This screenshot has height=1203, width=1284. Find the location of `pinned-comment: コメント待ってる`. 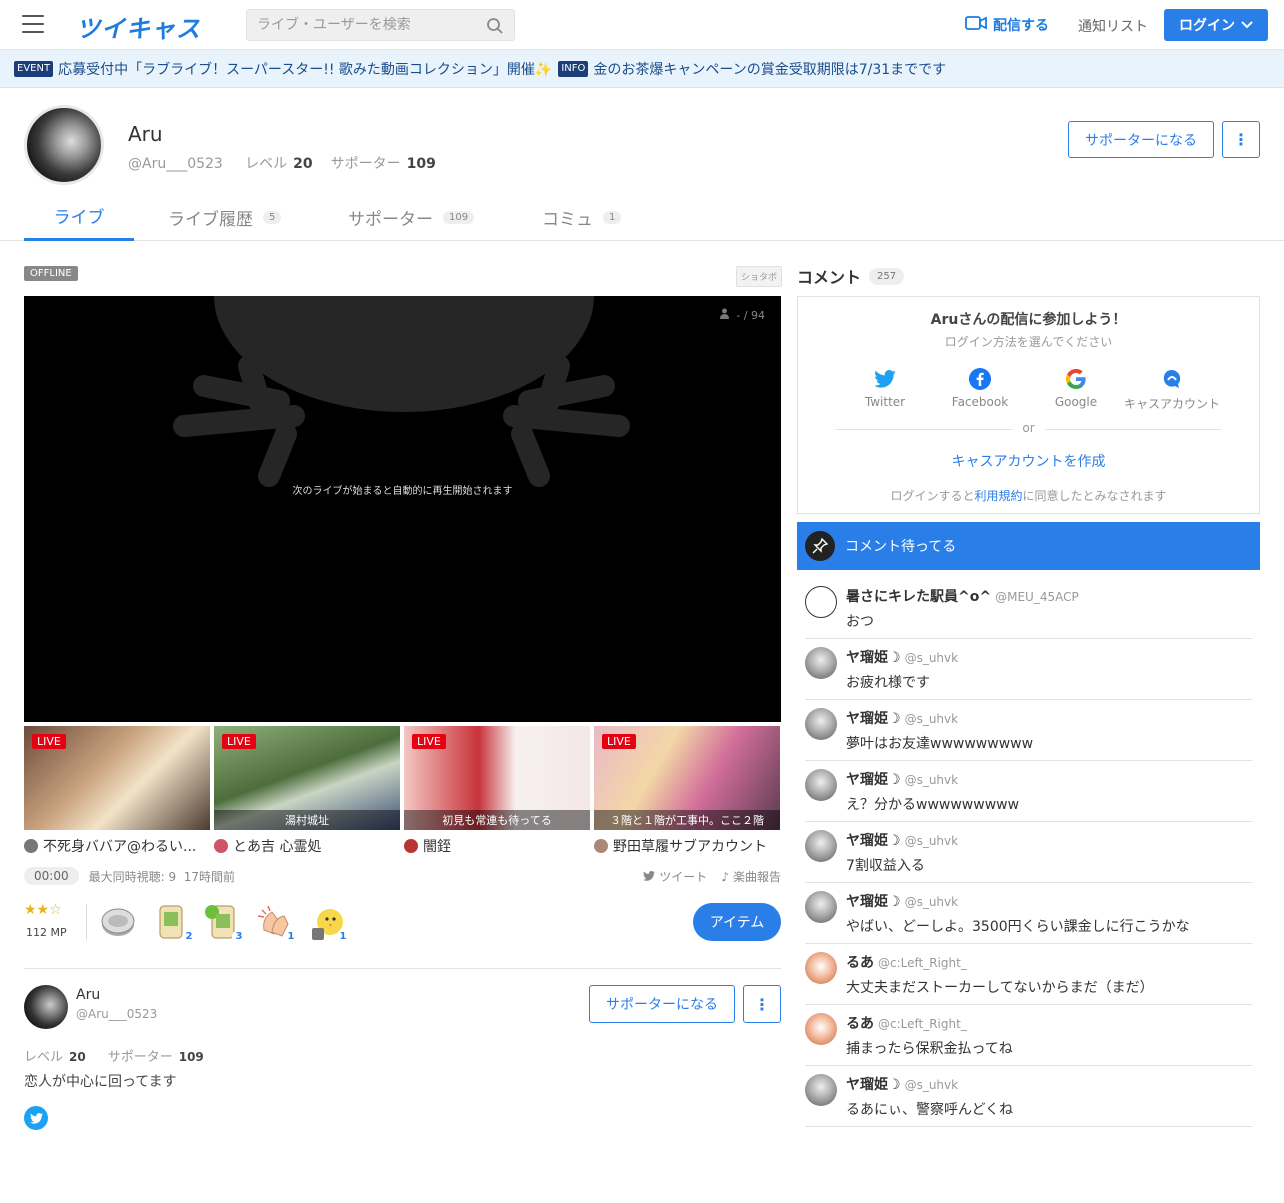

pinned-comment: コメント待ってる is located at coordinates (1028, 546).